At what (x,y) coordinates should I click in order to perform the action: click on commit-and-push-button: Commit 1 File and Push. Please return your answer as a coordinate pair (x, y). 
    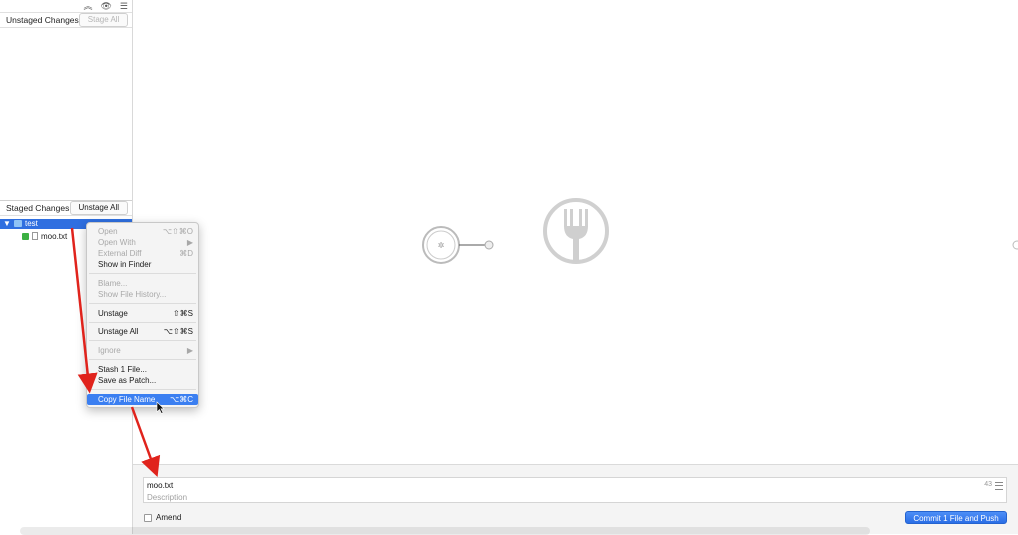
    Looking at the image, I should click on (956, 517).